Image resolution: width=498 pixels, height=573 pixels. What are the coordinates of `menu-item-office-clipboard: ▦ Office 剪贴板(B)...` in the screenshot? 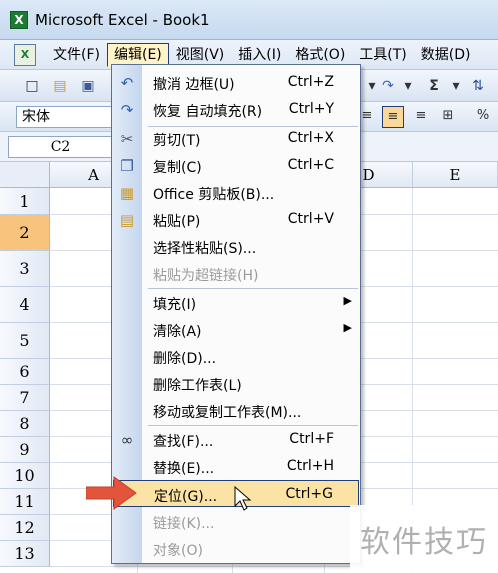 It's located at (236, 192).